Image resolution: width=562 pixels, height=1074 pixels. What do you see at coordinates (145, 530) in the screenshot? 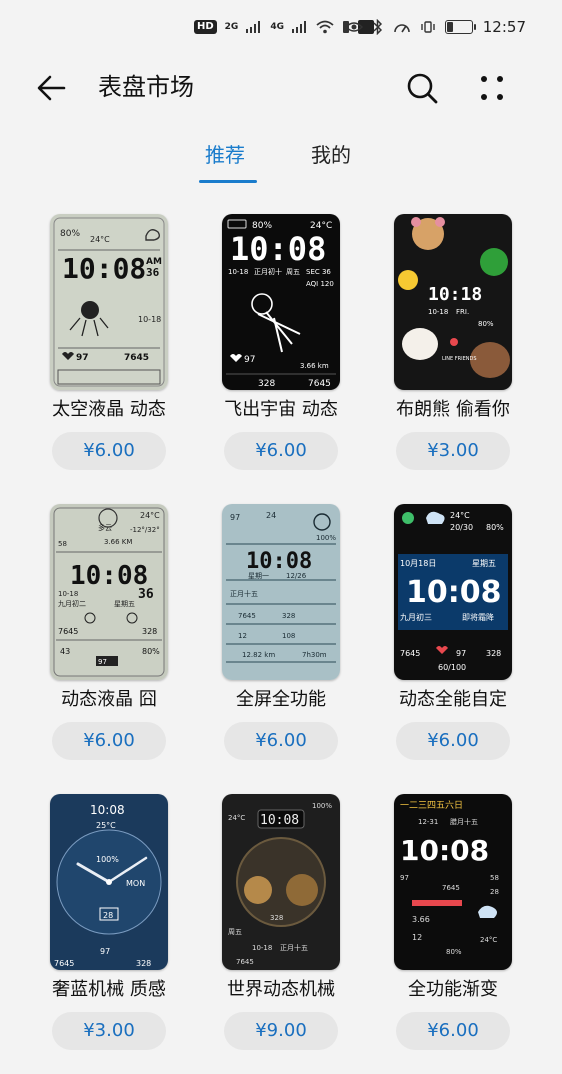
I see `temp-range-text: -12°/32°` at bounding box center [145, 530].